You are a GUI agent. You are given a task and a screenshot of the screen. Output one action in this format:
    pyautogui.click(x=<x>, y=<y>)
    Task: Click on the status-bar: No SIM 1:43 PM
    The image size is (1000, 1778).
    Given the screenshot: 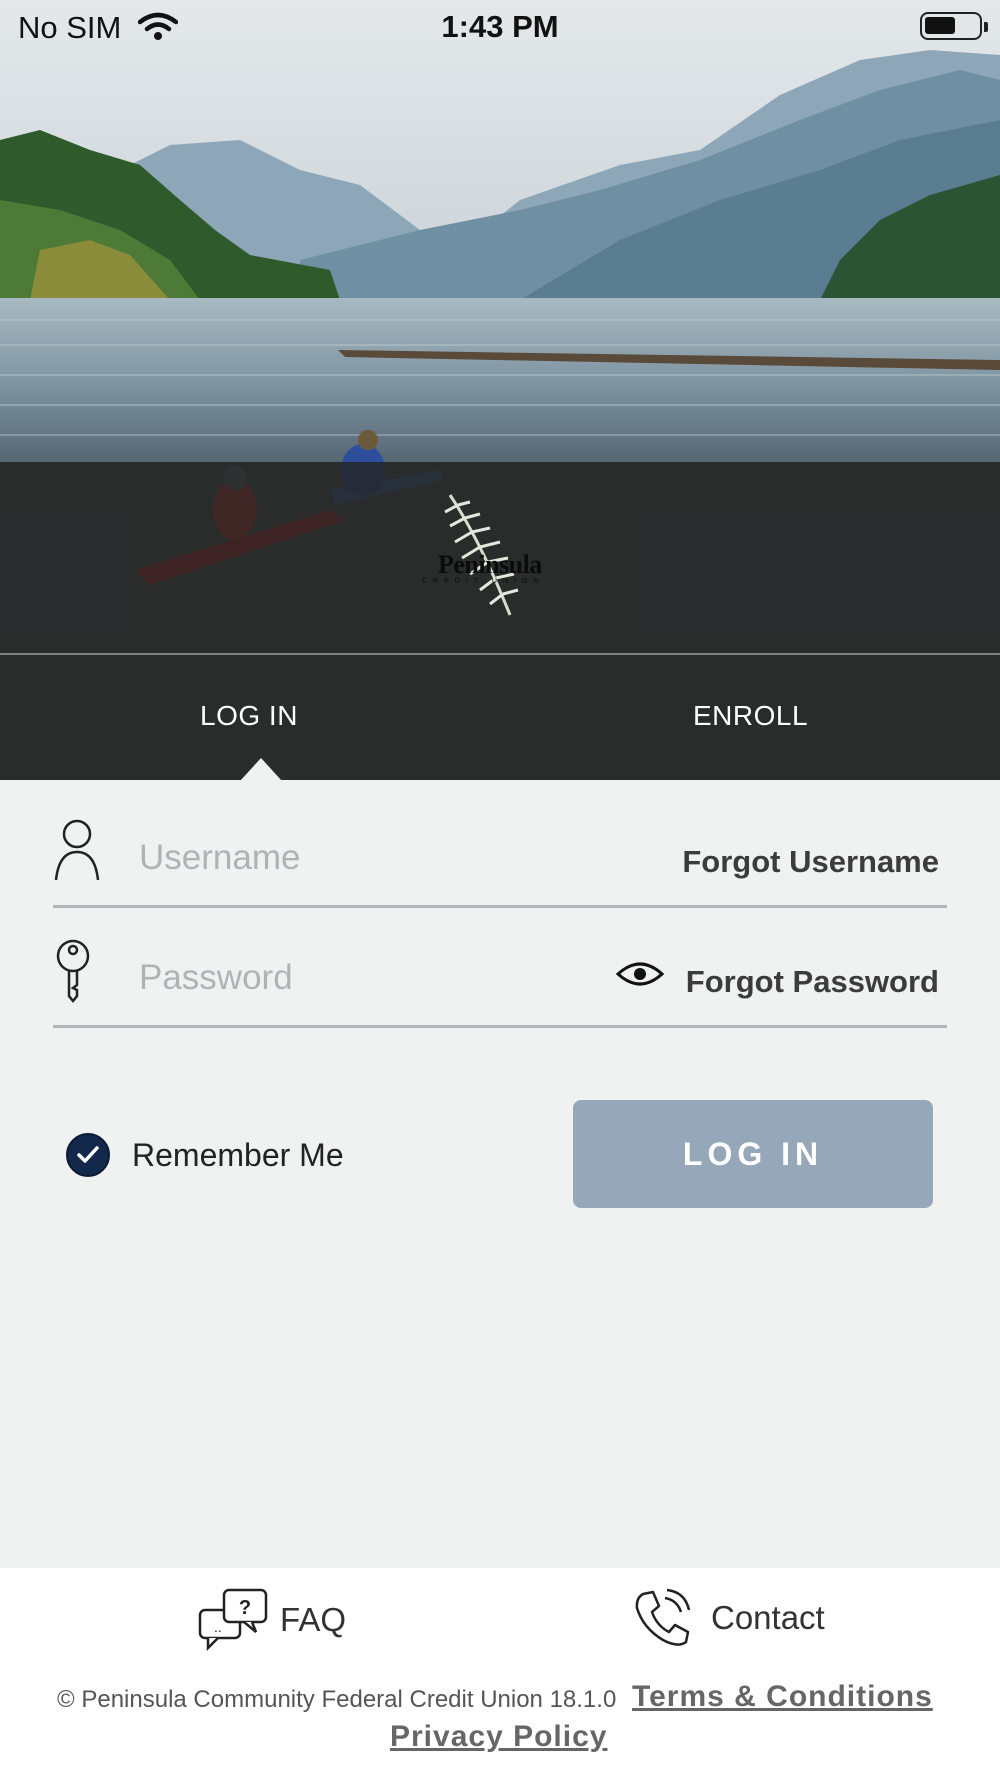 What is the action you would take?
    pyautogui.click(x=500, y=28)
    